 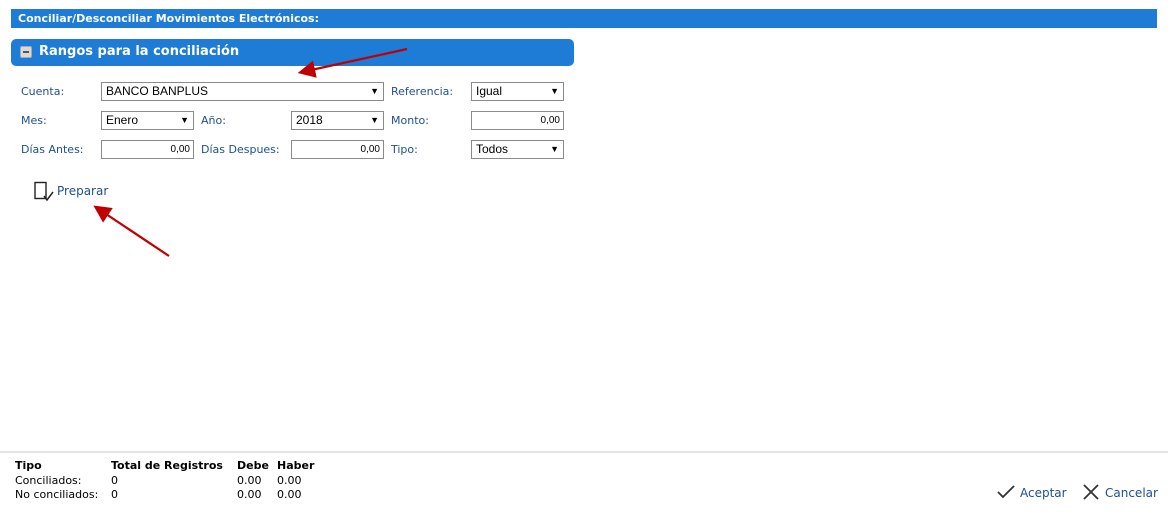 I want to click on summary-header-total: Total de Registros, so click(x=167, y=465).